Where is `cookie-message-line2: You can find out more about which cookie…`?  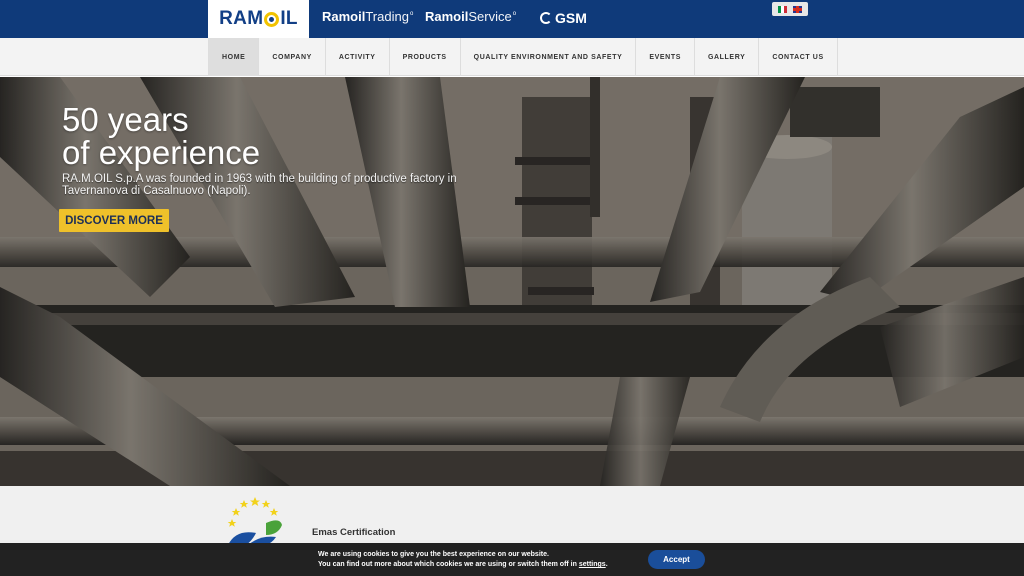 cookie-message-line2: You can find out more about which cookie… is located at coordinates (463, 565).